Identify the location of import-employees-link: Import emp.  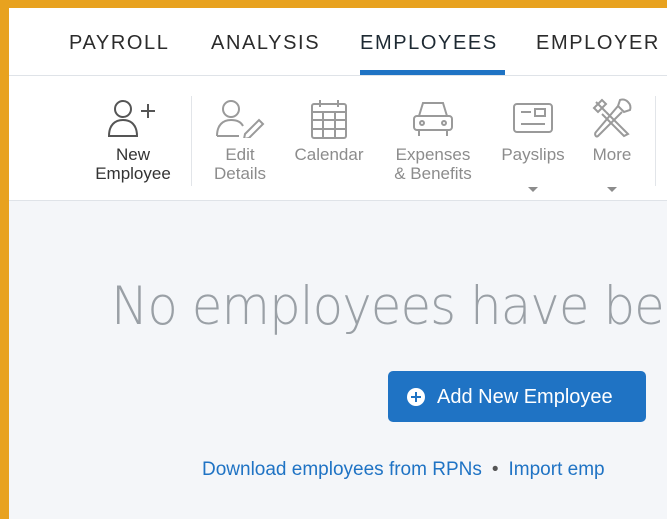
(557, 469).